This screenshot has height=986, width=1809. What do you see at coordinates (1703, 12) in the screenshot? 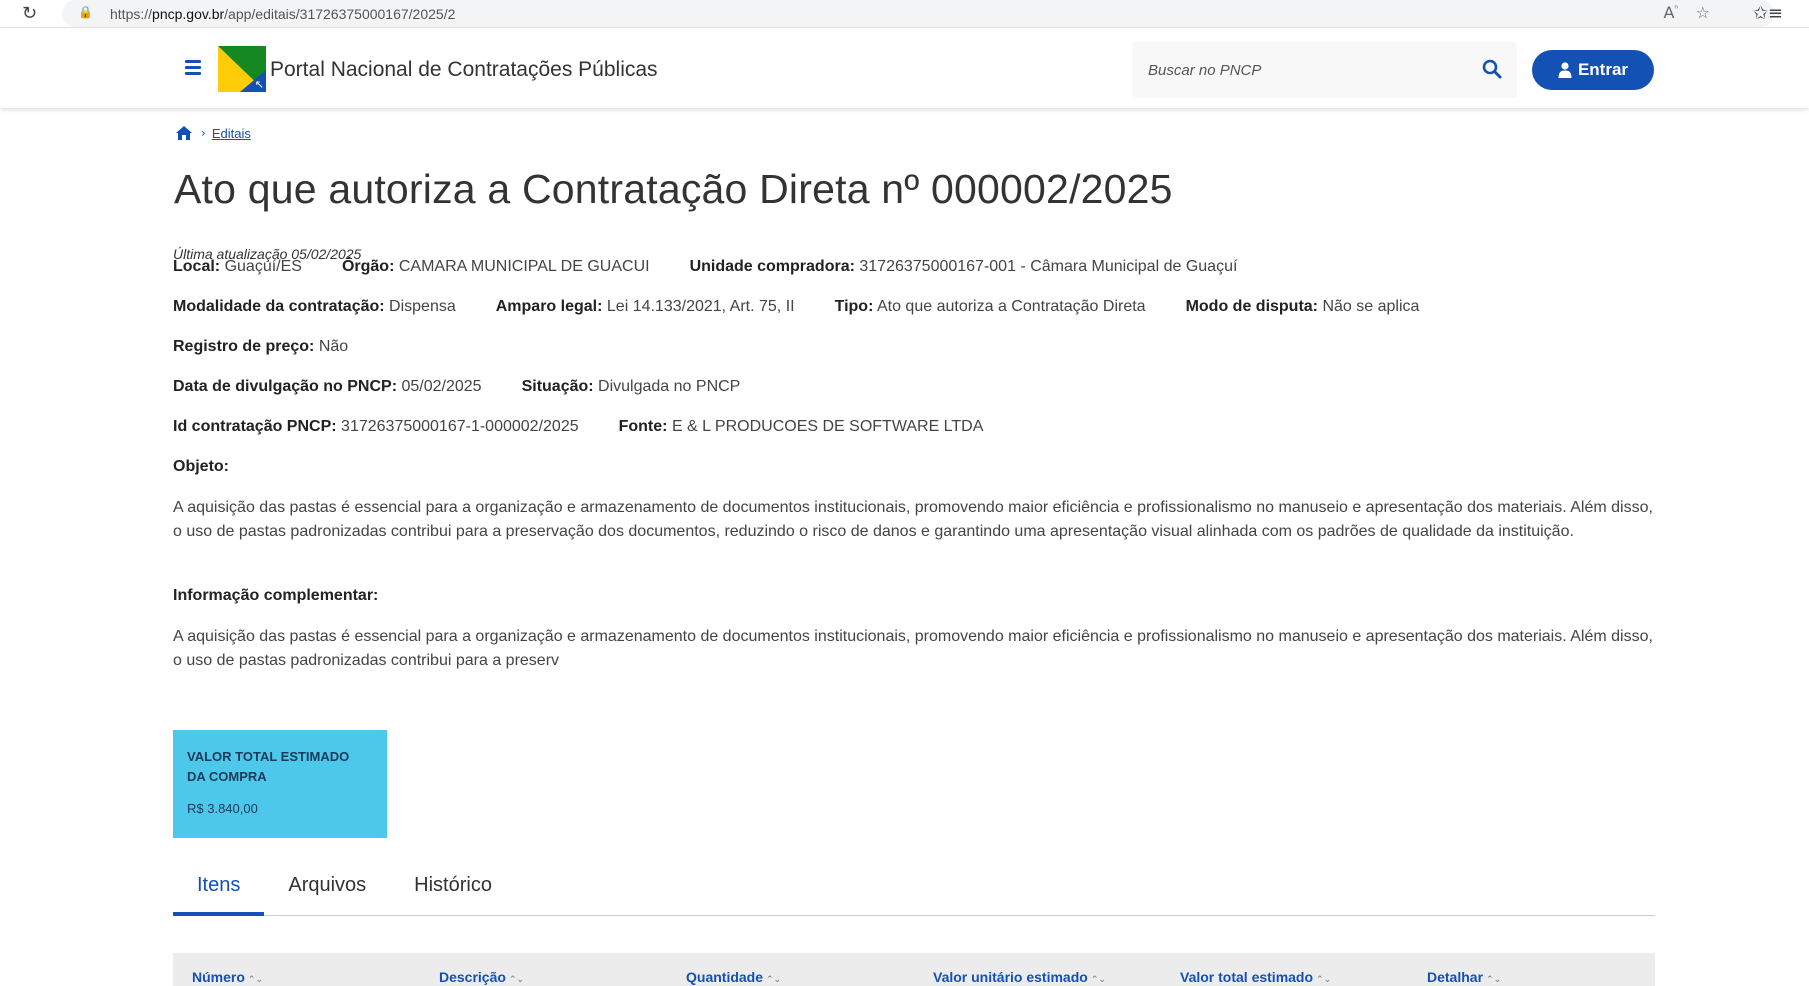
I see `star-icon: ☆` at bounding box center [1703, 12].